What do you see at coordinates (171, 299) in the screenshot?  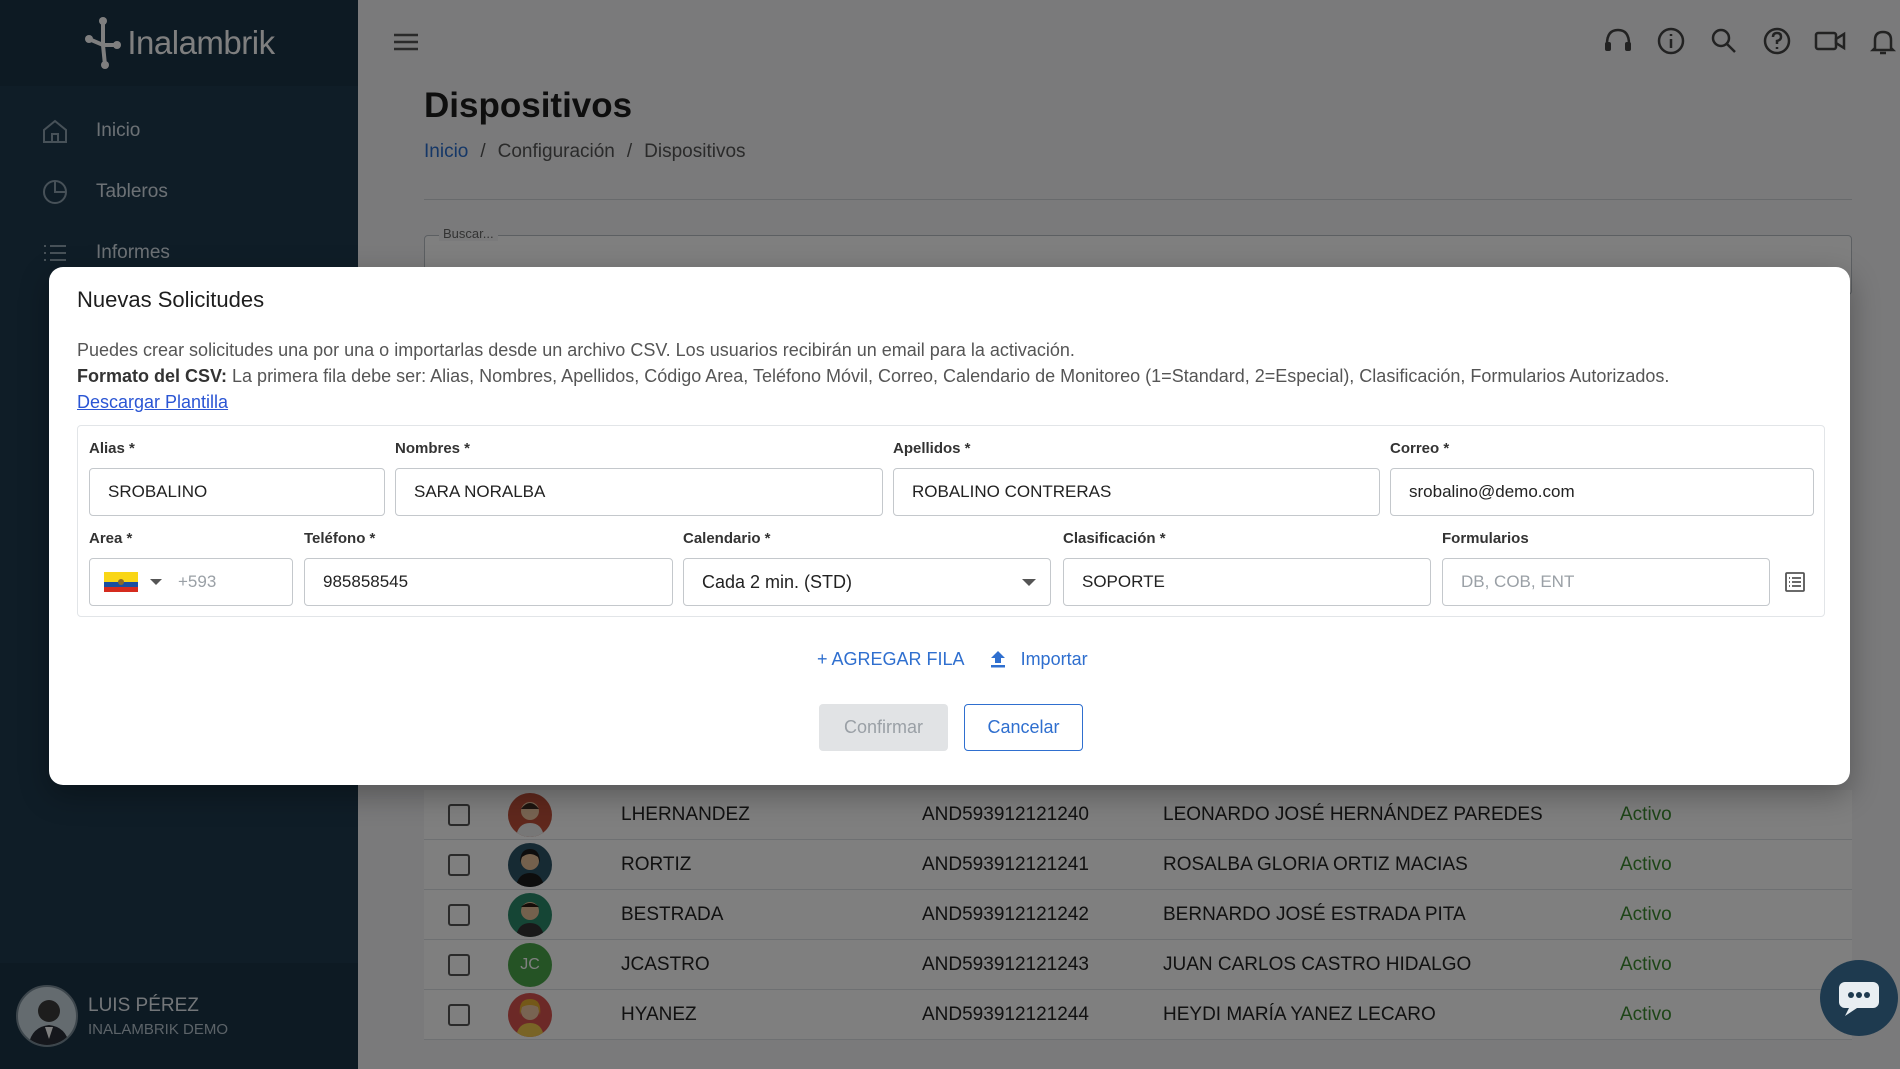 I see `dialog-title: Nuevas Solicitudes` at bounding box center [171, 299].